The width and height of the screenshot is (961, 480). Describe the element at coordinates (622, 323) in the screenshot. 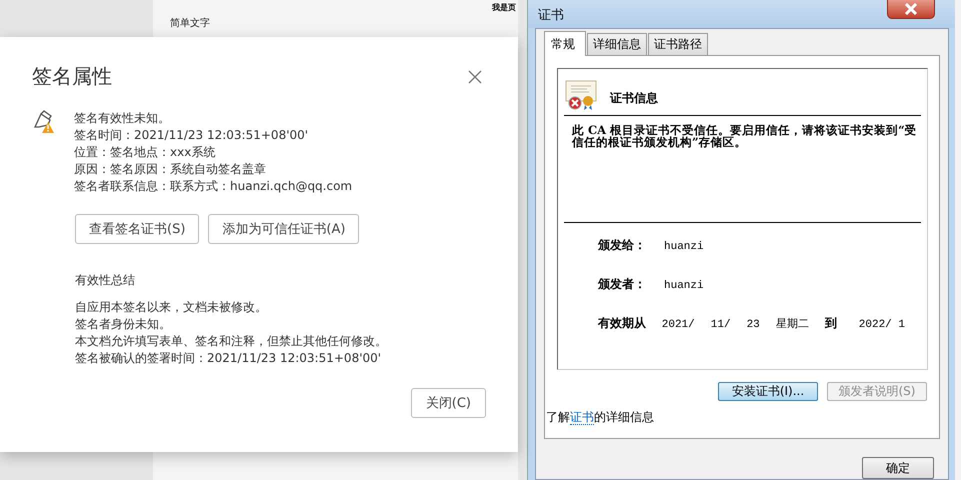

I see `field-label: 有效期从` at that location.